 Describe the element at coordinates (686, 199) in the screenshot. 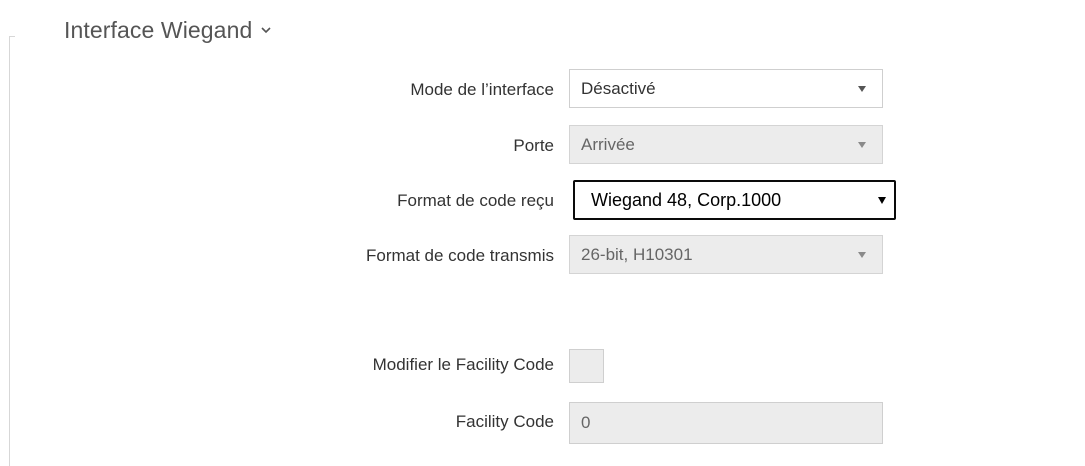

I see `received-code-format-value: Wiegand 48, Corp.1000` at that location.